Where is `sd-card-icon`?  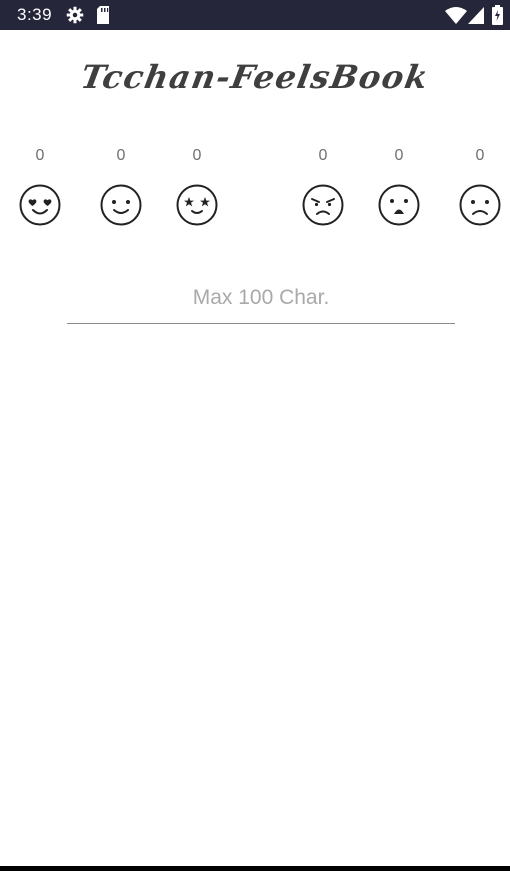 sd-card-icon is located at coordinates (103, 17).